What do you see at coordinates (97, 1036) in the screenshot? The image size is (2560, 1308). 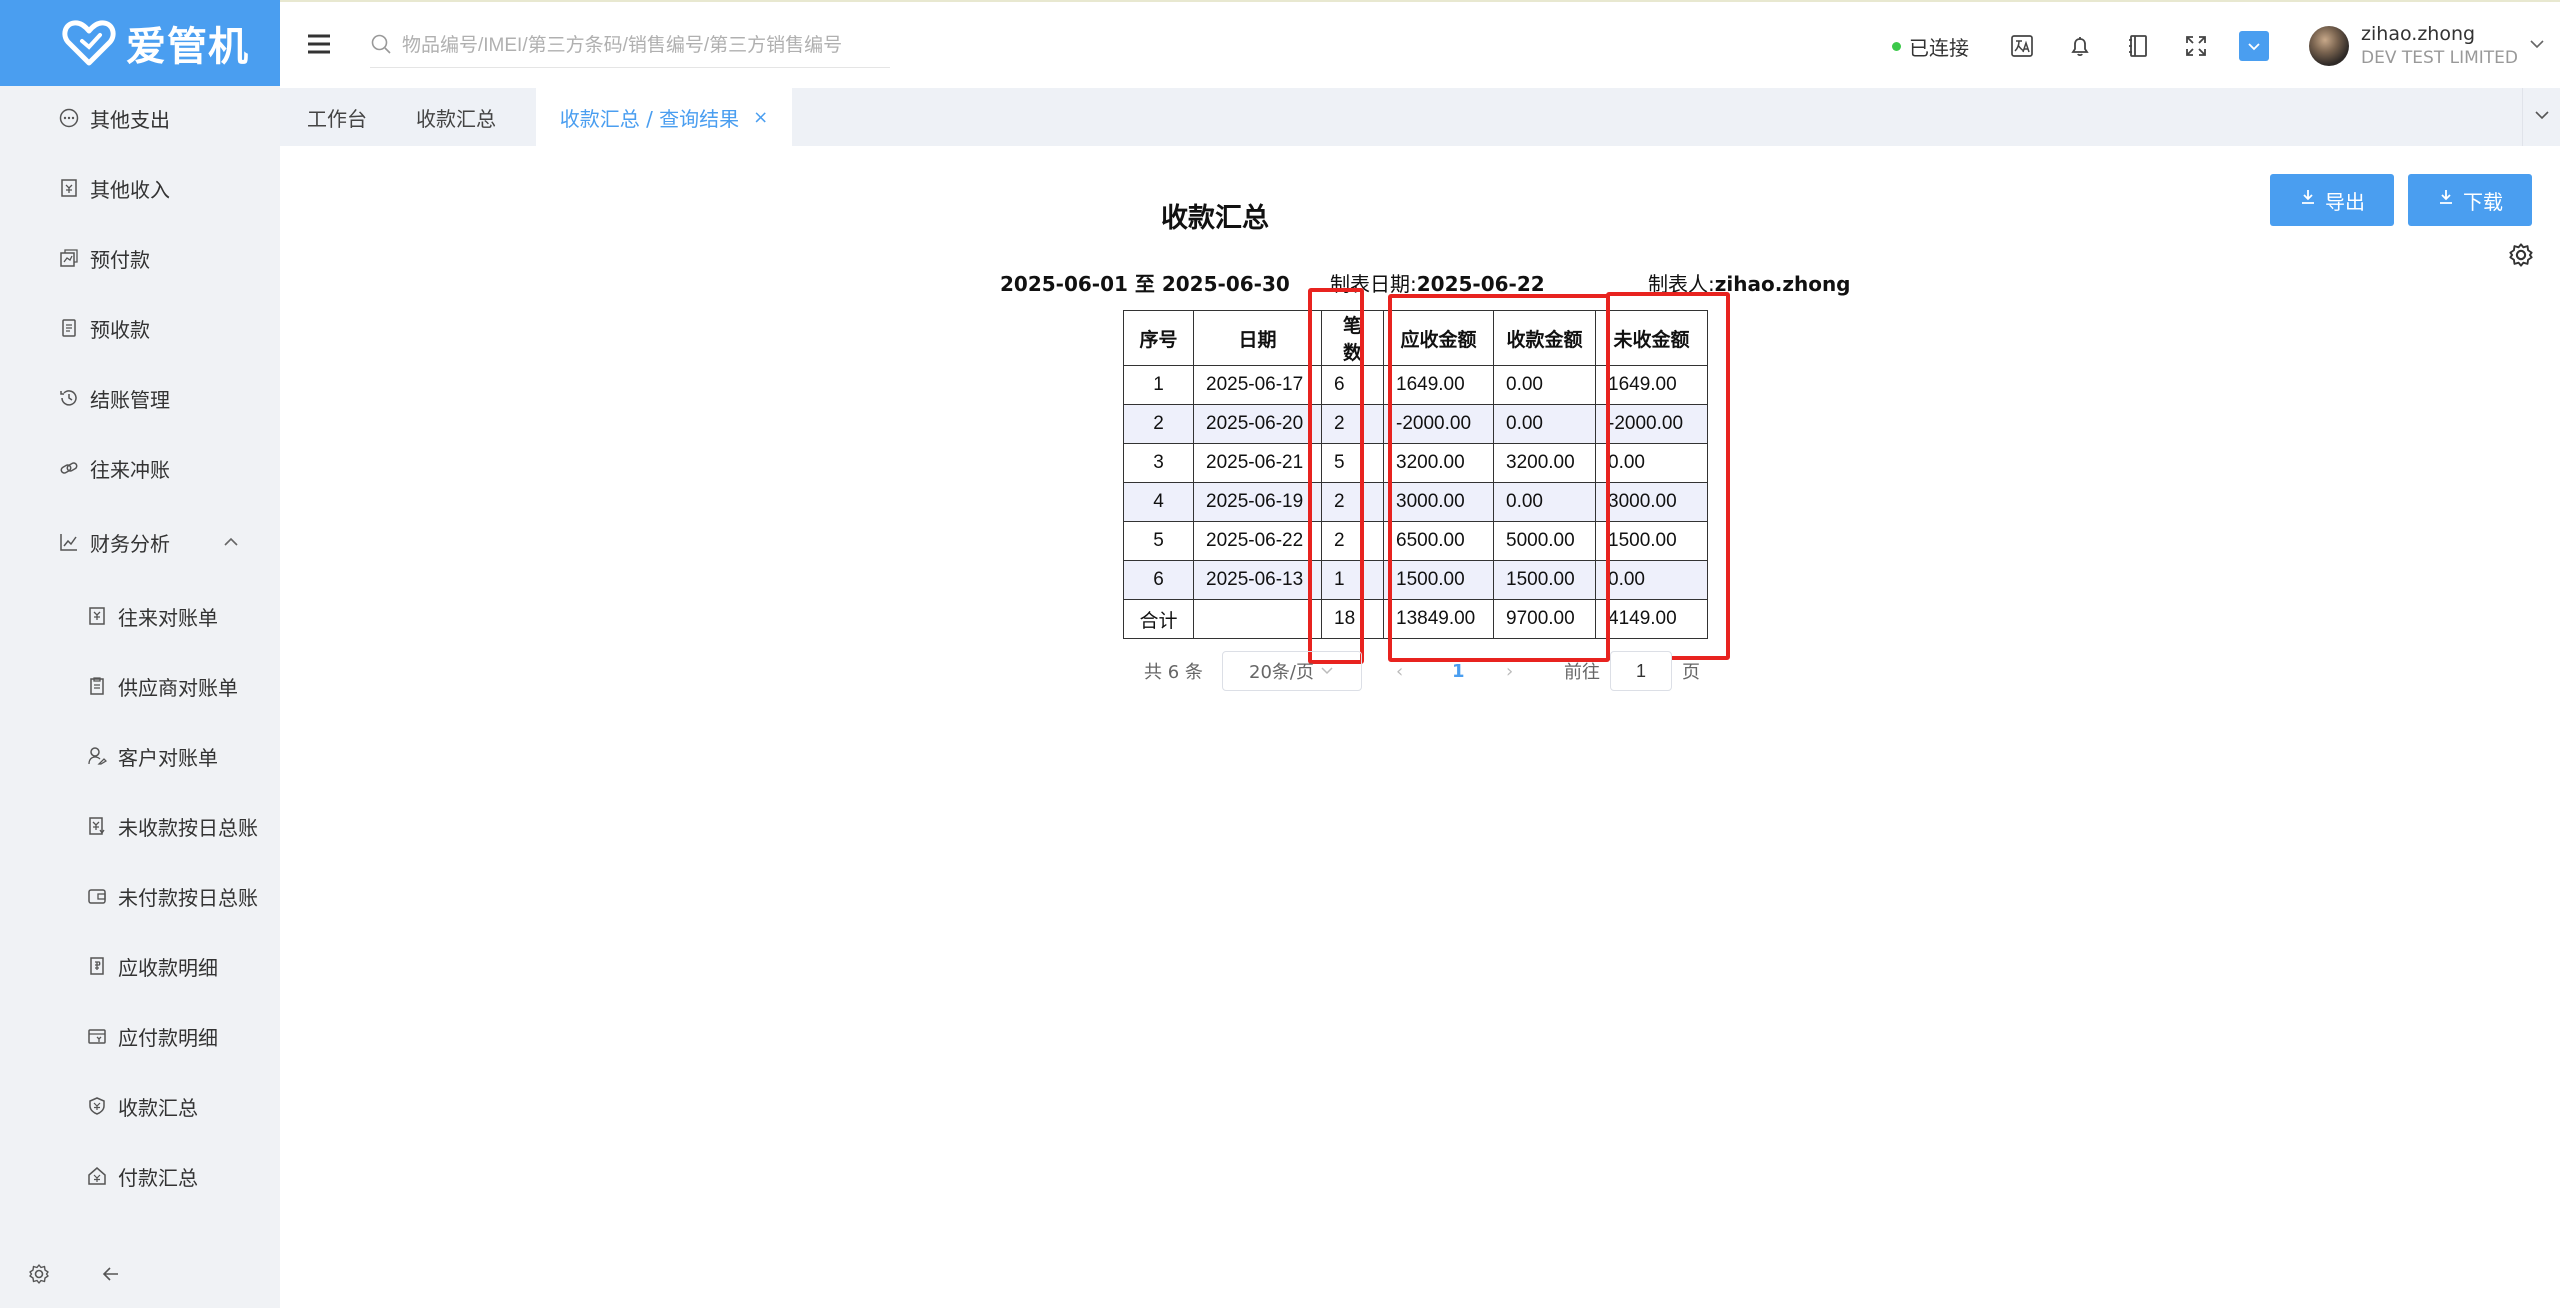 I see `card-icon` at bounding box center [97, 1036].